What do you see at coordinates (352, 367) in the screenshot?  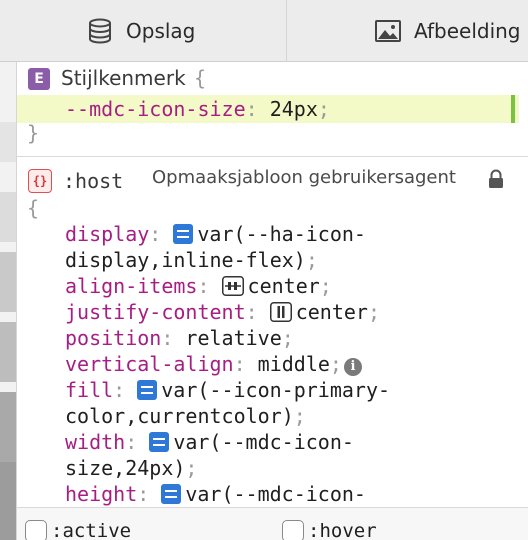 I see `info-icon: i` at bounding box center [352, 367].